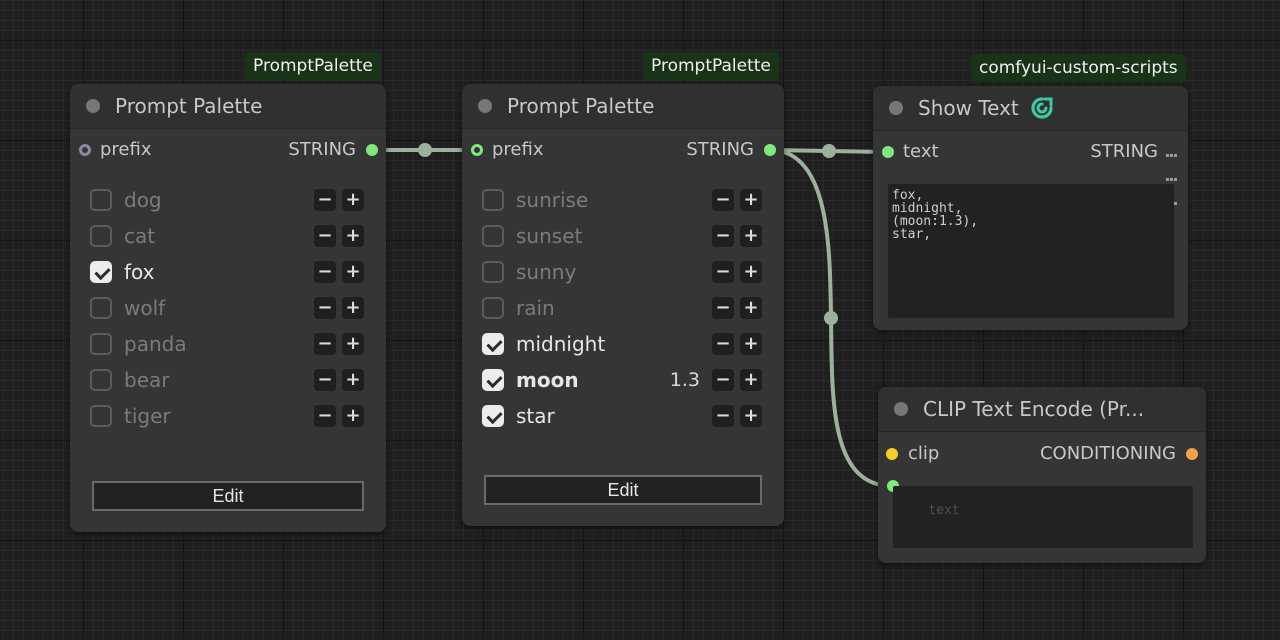 This screenshot has width=1280, height=640. Describe the element at coordinates (623, 201) in the screenshot. I see `list-item: sunrise − +` at that location.